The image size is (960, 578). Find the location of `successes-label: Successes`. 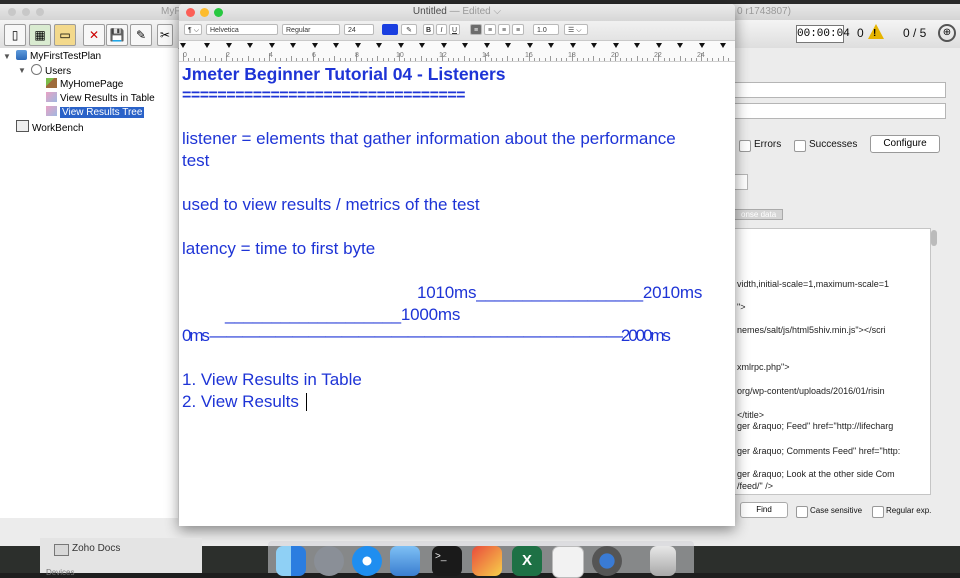

successes-label: Successes is located at coordinates (833, 144).